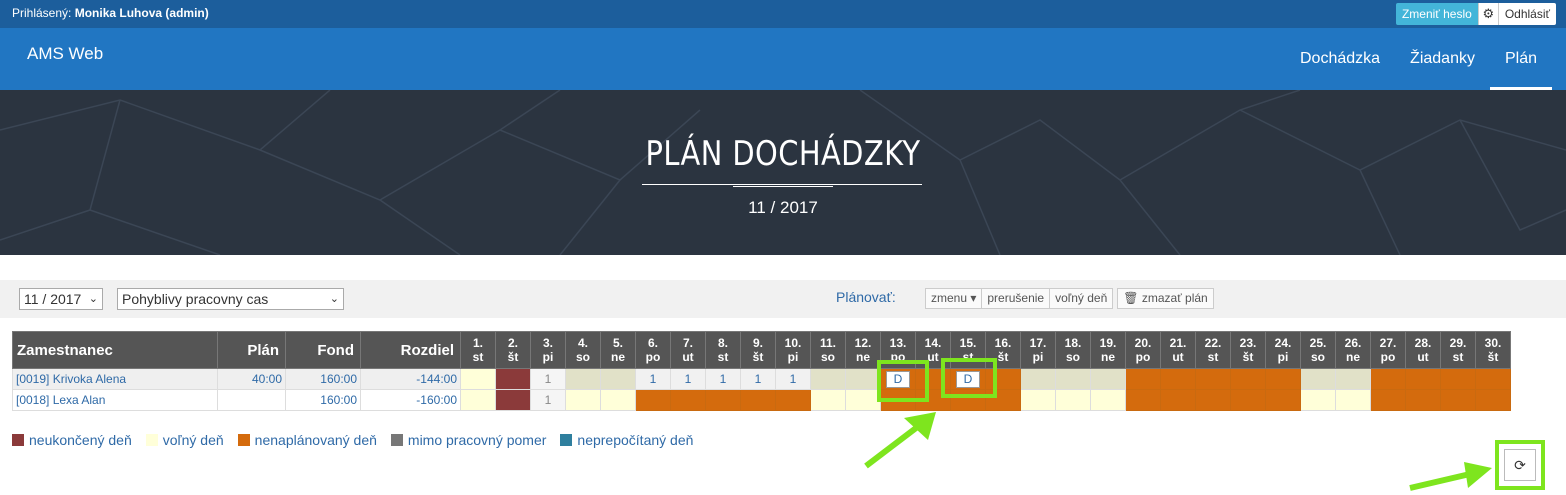  What do you see at coordinates (115, 379) in the screenshot?
I see `employee-name: [0019] Krivoka Alena` at bounding box center [115, 379].